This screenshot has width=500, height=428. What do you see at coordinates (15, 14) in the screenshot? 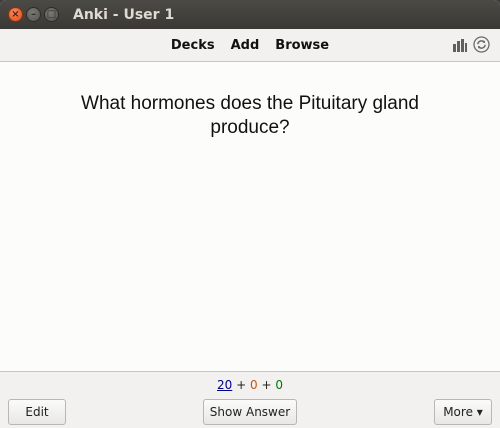
I see `close-window-button: ×` at bounding box center [15, 14].